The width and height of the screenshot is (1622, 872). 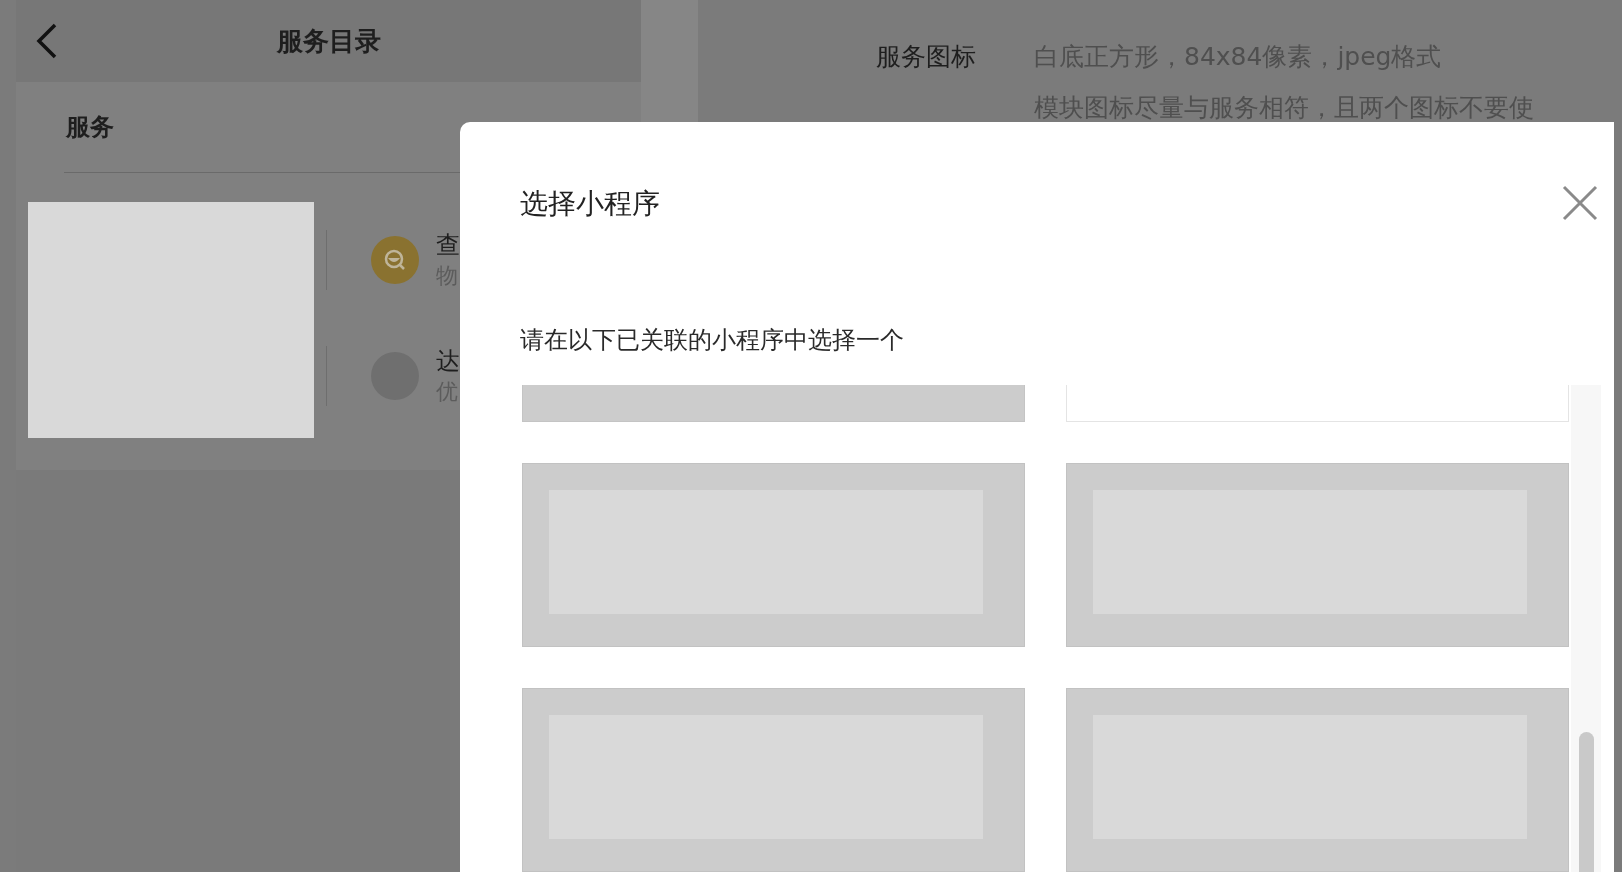 What do you see at coordinates (1580, 203) in the screenshot?
I see `close-icon` at bounding box center [1580, 203].